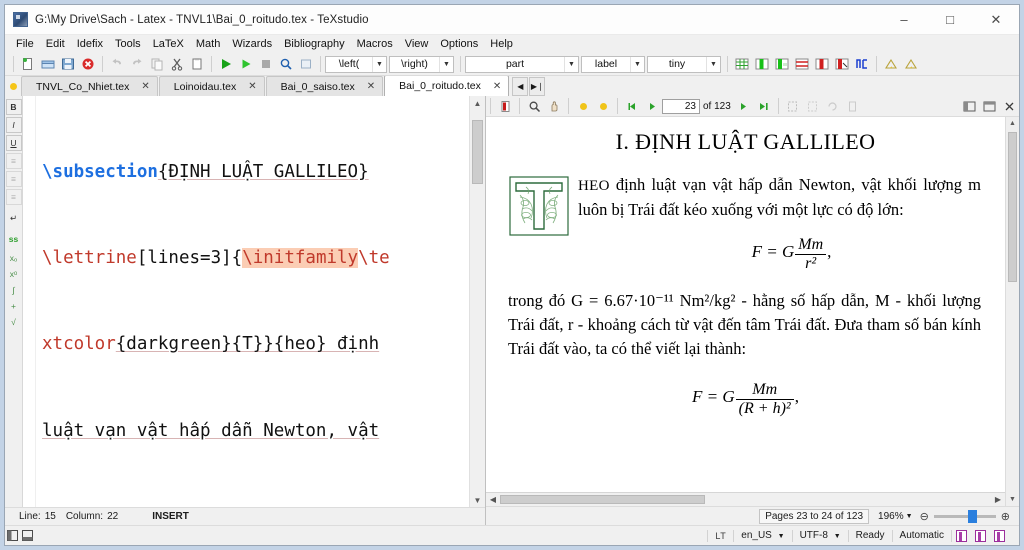  I want to click on bookmark-1-icon, so click(961, 535).